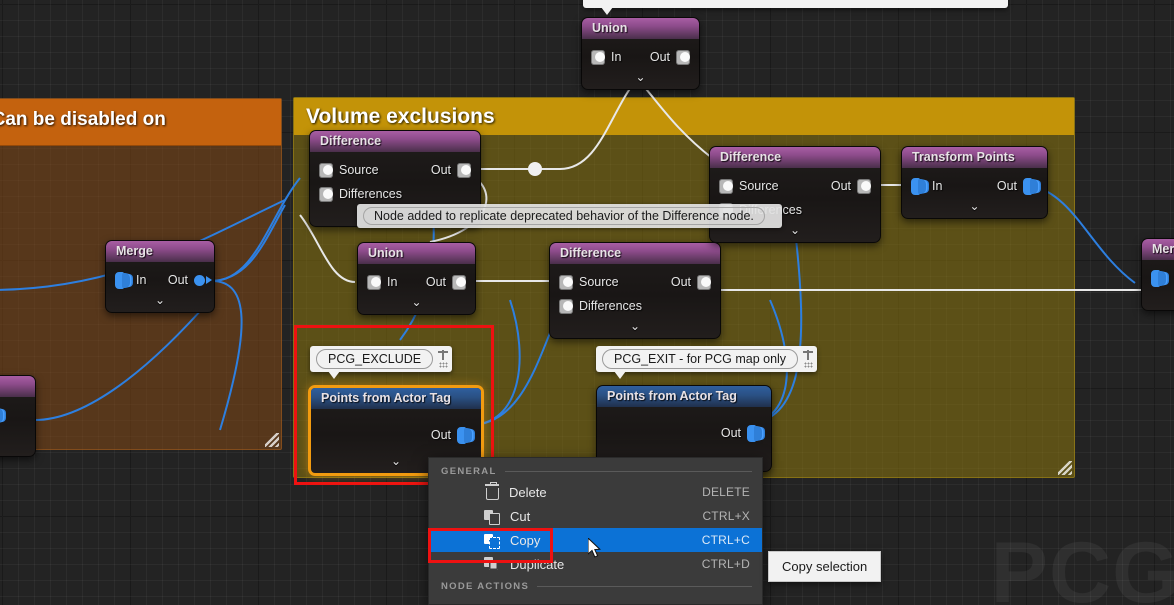  I want to click on node-merge-left: Merge In Out ⌄, so click(160, 276).